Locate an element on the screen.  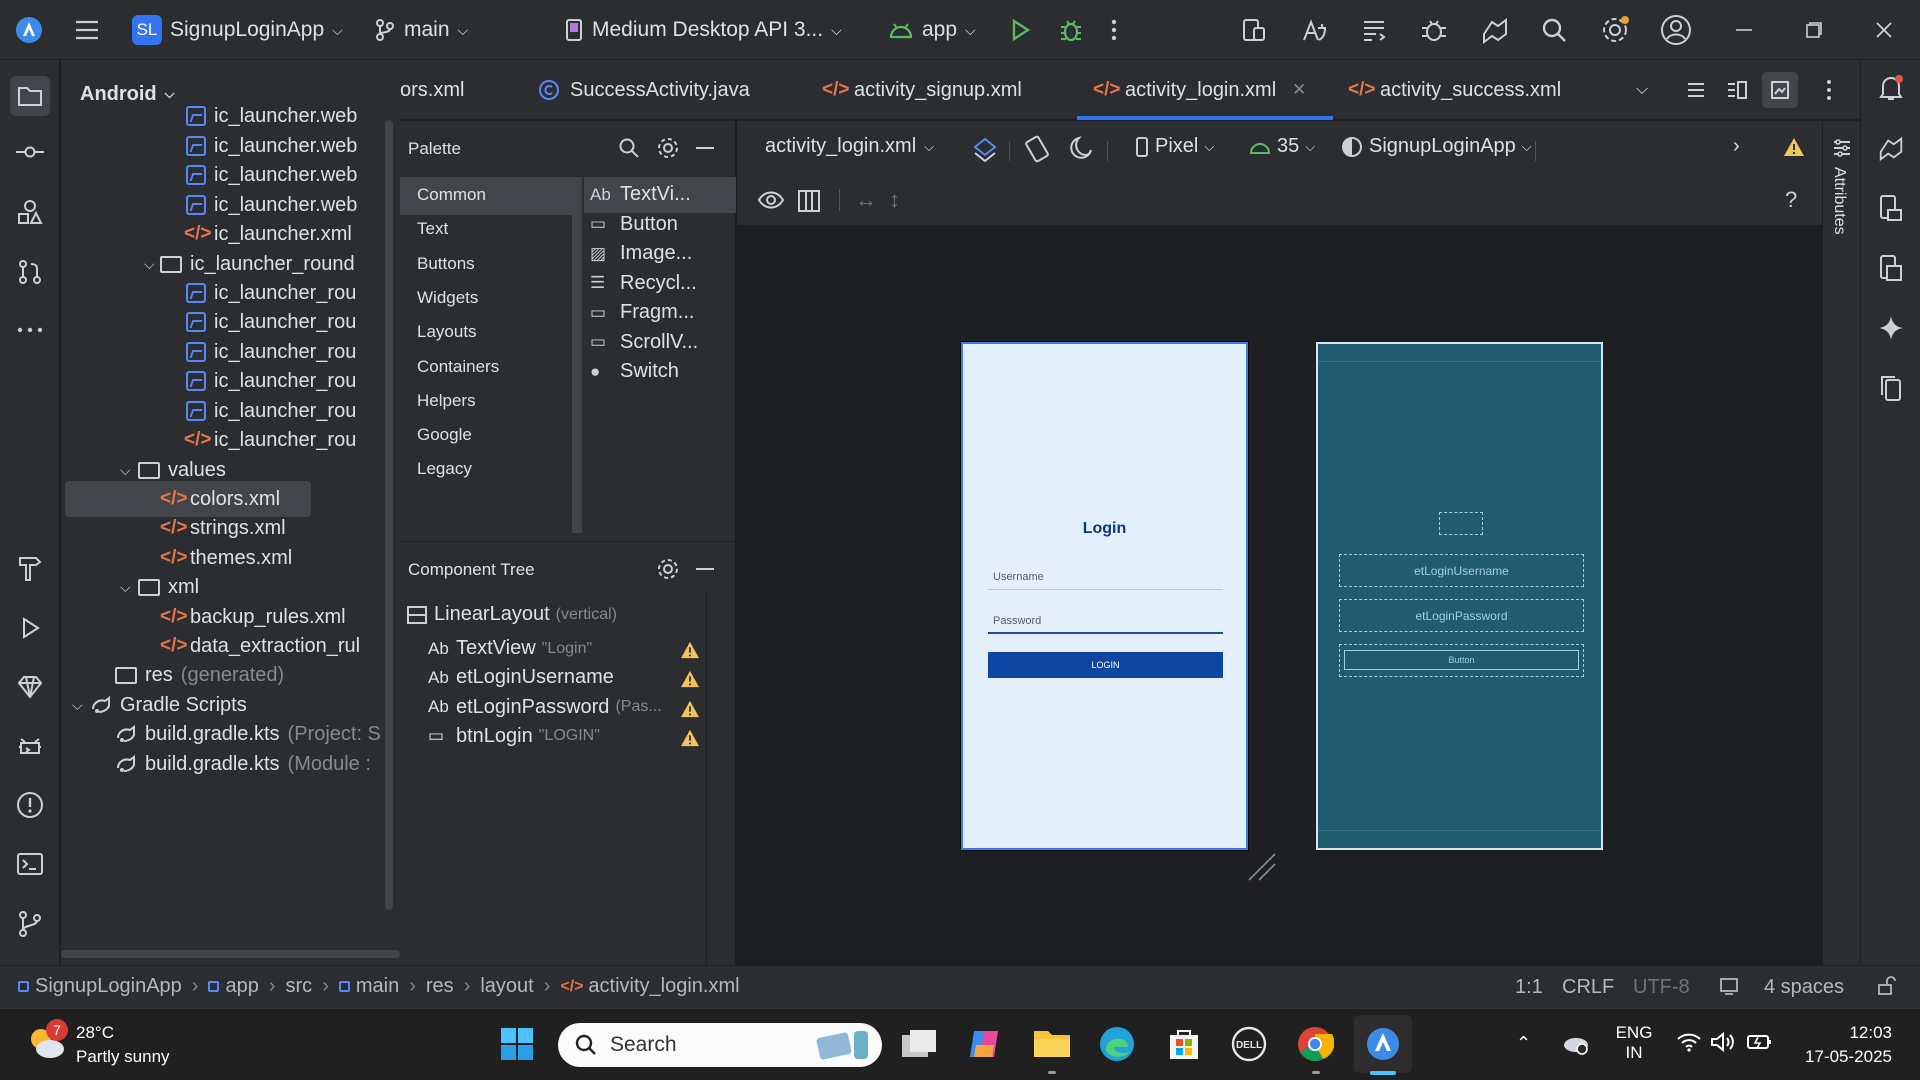
gear-icon is located at coordinates (668, 569).